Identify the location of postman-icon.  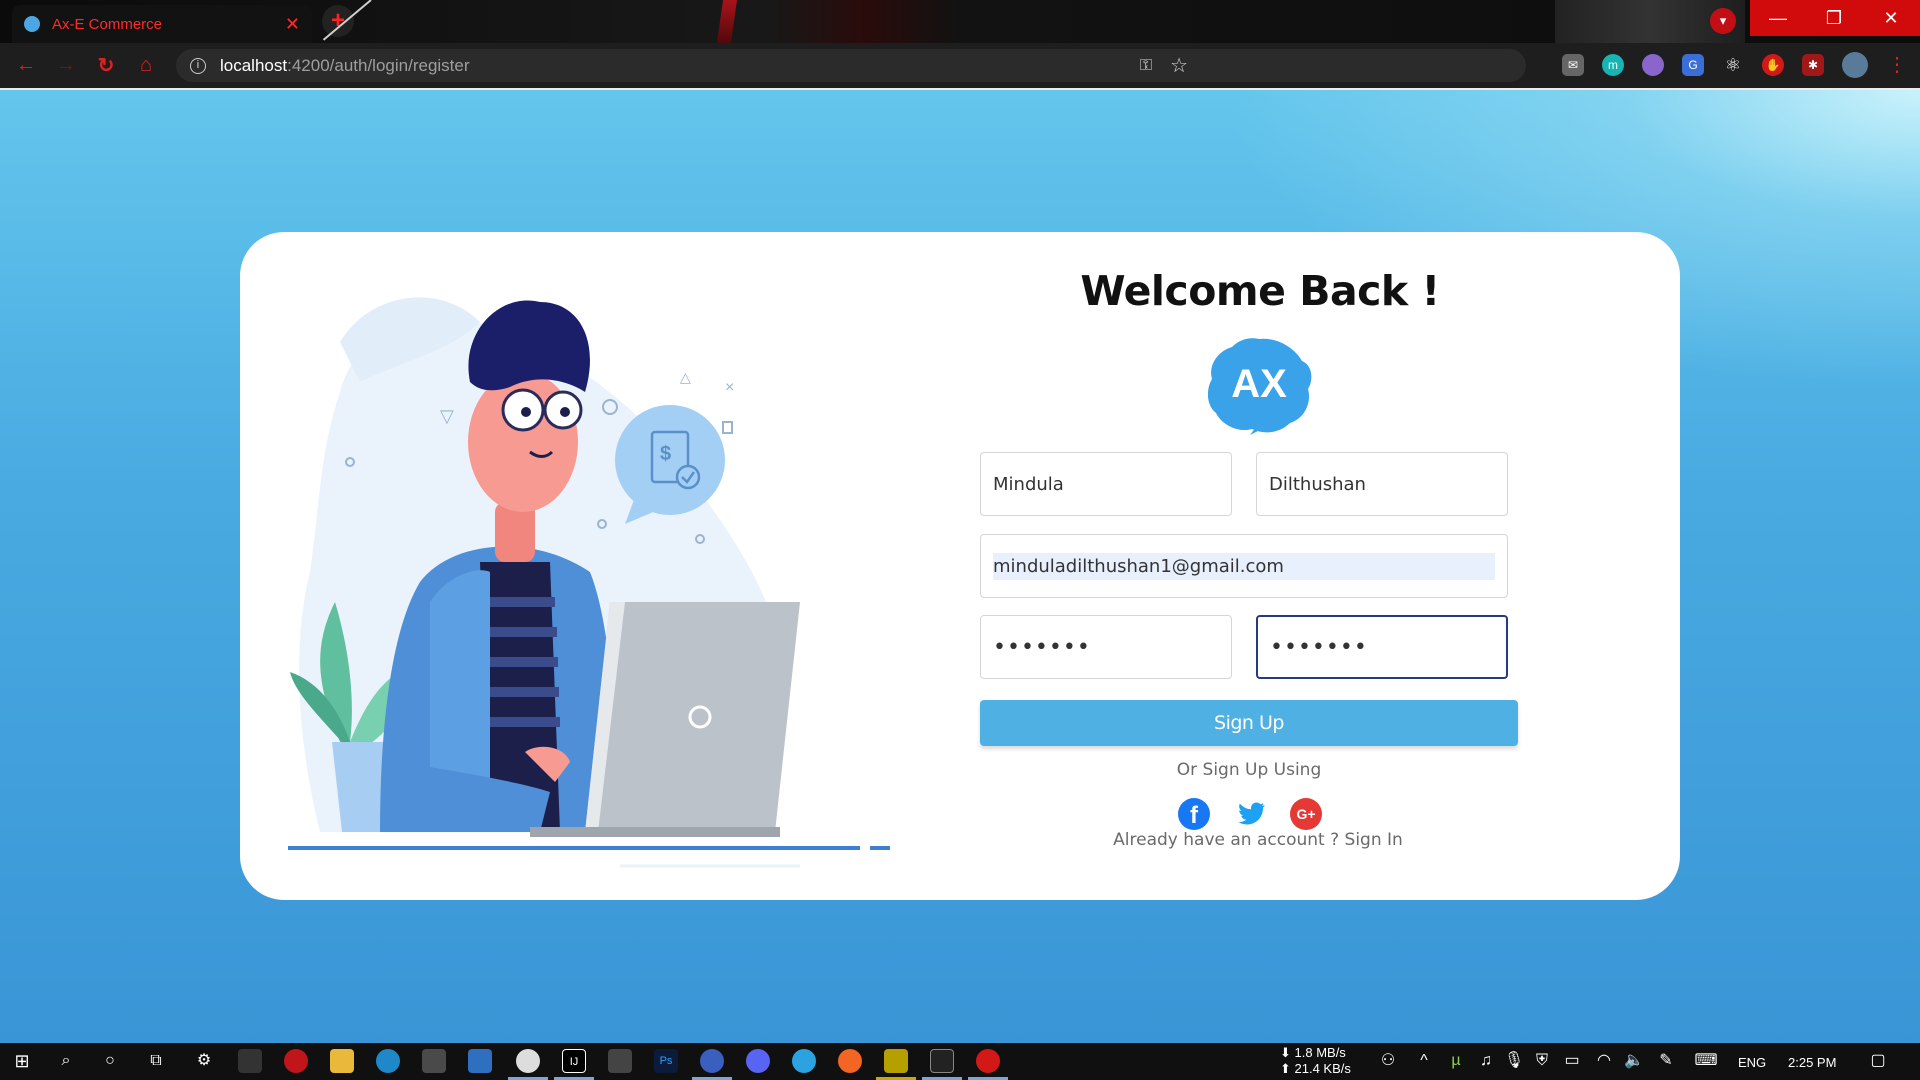
(850, 1061).